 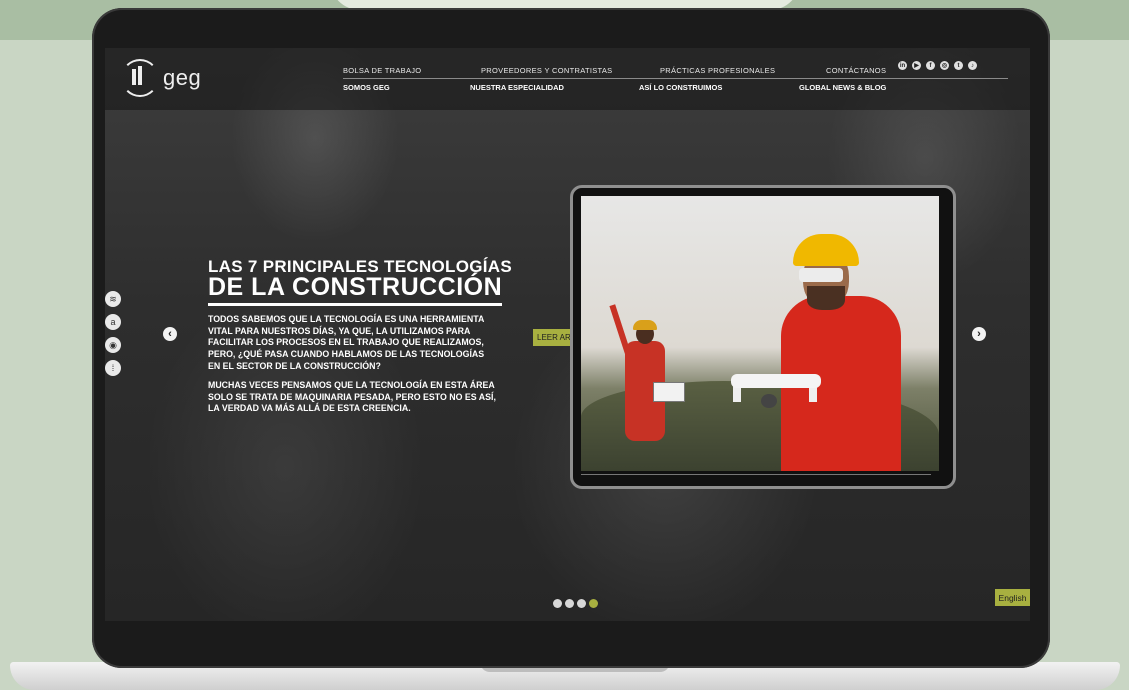 What do you see at coordinates (826, 250) in the screenshot?
I see `photo-worker2-helmet` at bounding box center [826, 250].